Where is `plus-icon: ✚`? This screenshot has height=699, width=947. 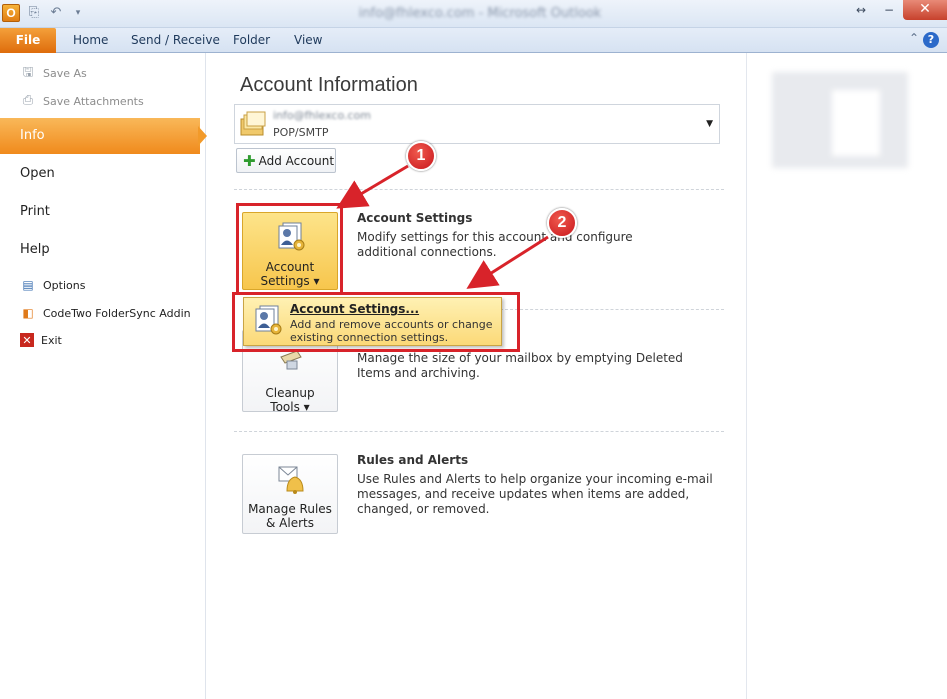
plus-icon: ✚ is located at coordinates (249, 160).